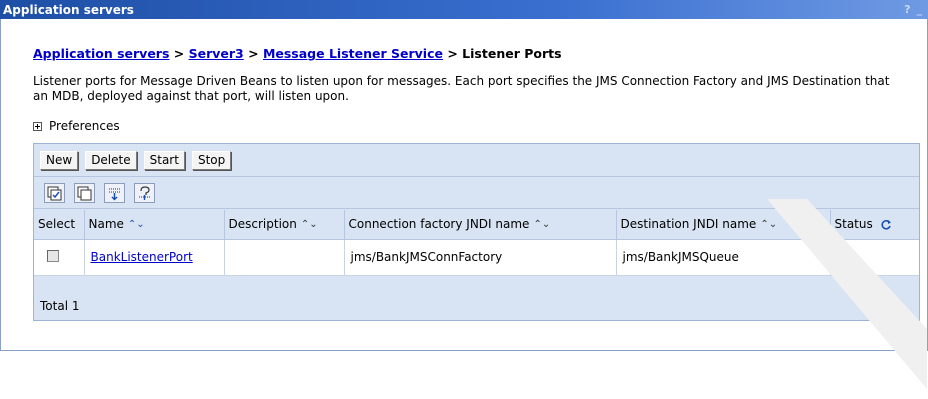 This screenshot has width=928, height=399. I want to click on preferences-toggle: Preferences, so click(76, 126).